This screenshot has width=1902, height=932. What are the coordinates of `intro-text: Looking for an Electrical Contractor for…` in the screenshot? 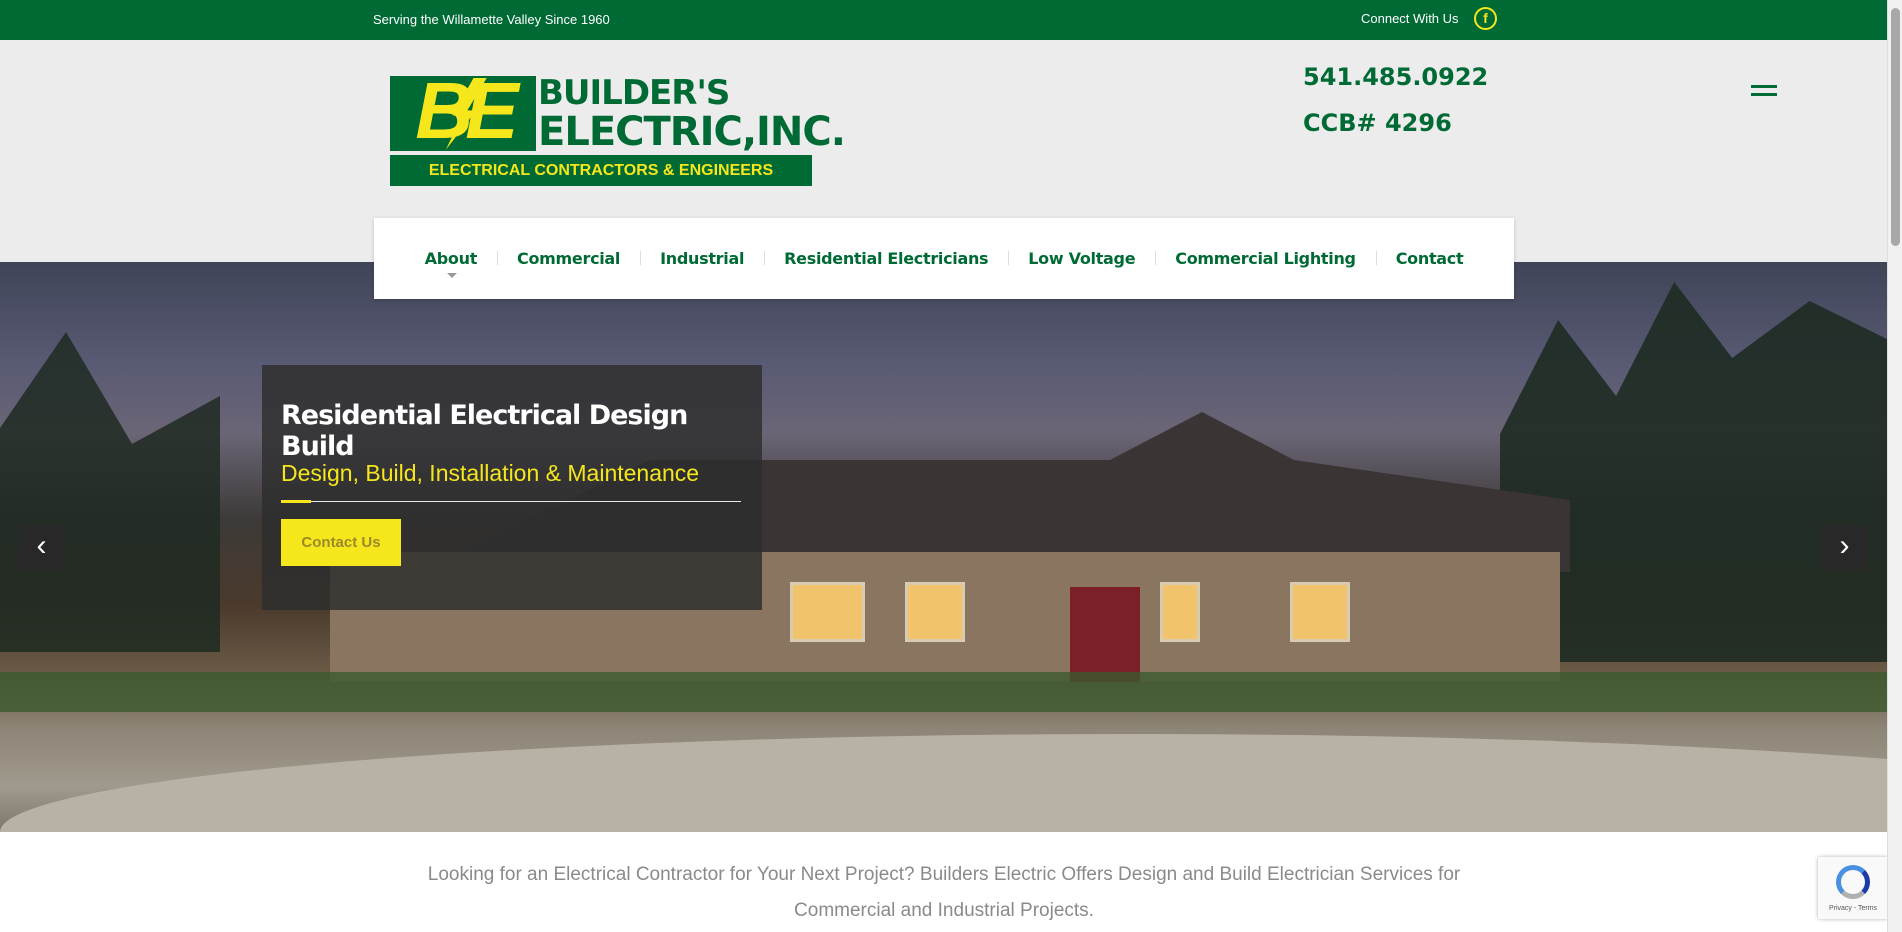 It's located at (944, 892).